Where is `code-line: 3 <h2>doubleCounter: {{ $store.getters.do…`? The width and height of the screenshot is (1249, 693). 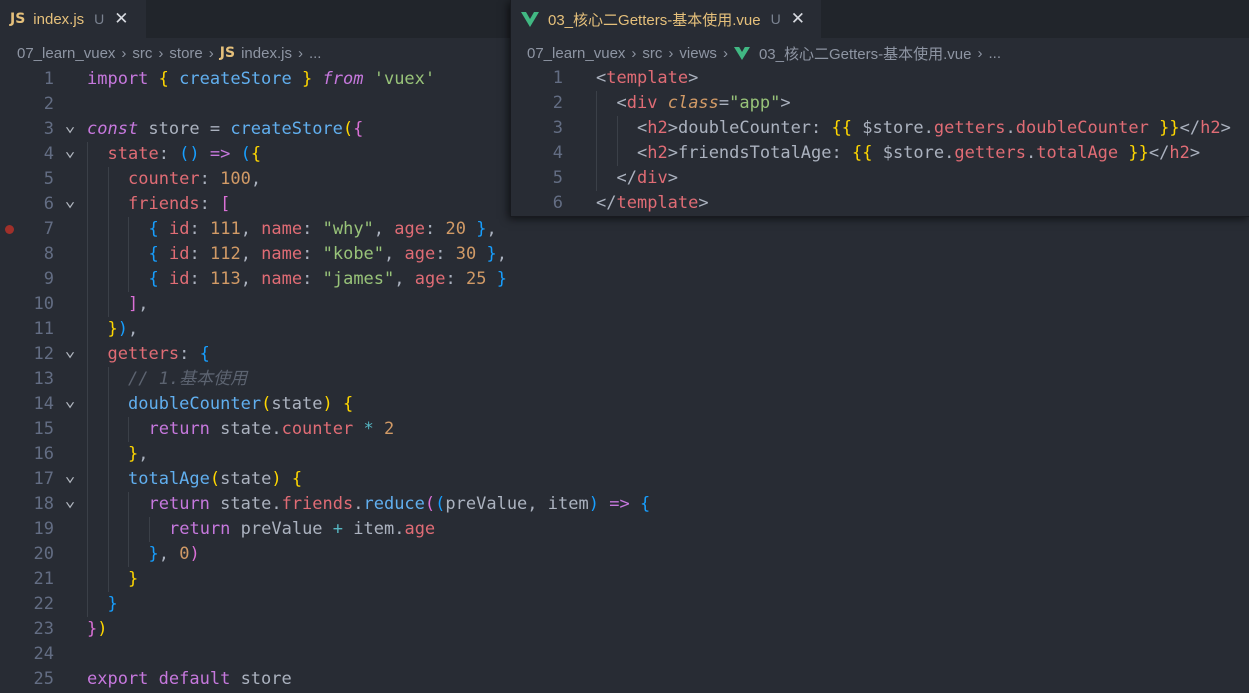
code-line: 3 <h2>doubleCounter: {{ $store.getters.do… is located at coordinates (880, 128).